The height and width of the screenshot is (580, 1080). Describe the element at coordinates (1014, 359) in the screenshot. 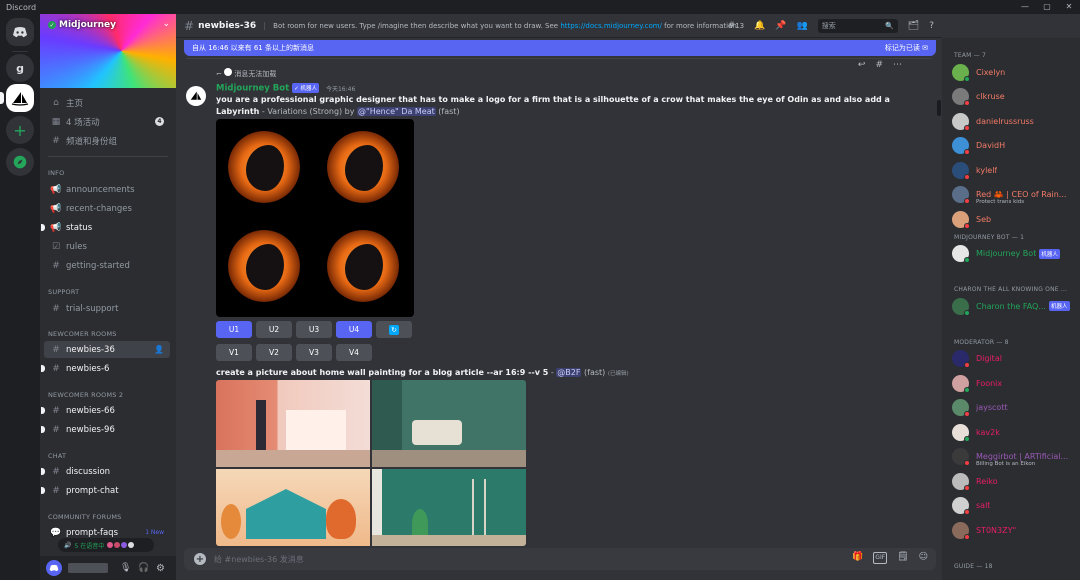

I see `member-item: Digital` at that location.